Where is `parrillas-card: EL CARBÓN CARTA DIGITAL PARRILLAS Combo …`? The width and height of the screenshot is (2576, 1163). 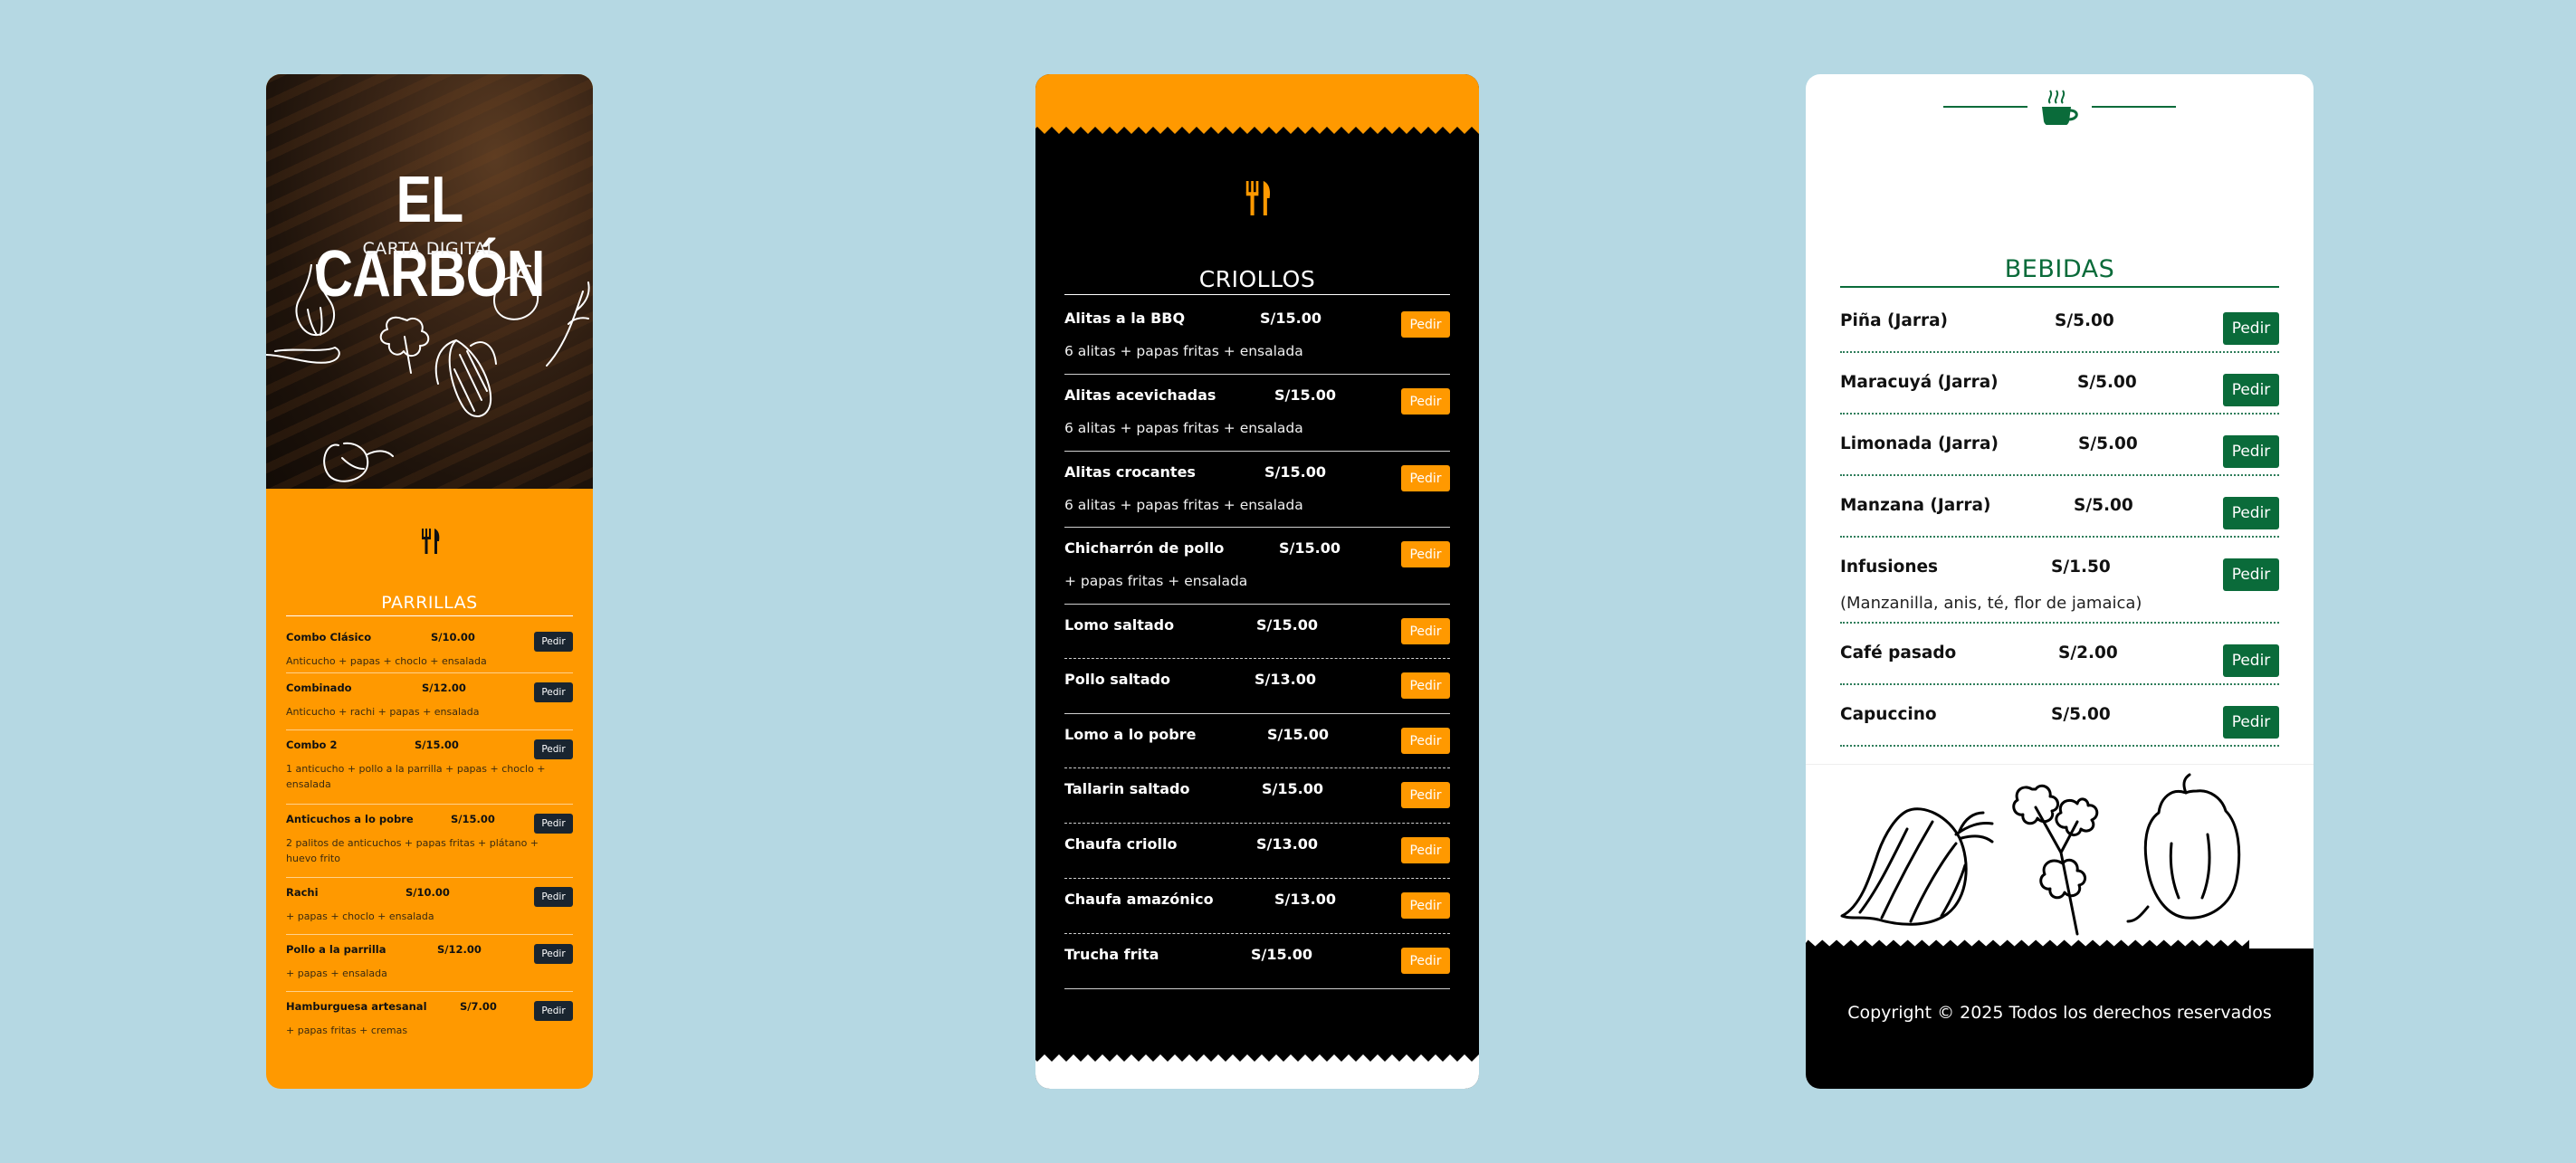 parrillas-card: EL CARBÓN CARTA DIGITAL PARRILLAS Combo … is located at coordinates (430, 581).